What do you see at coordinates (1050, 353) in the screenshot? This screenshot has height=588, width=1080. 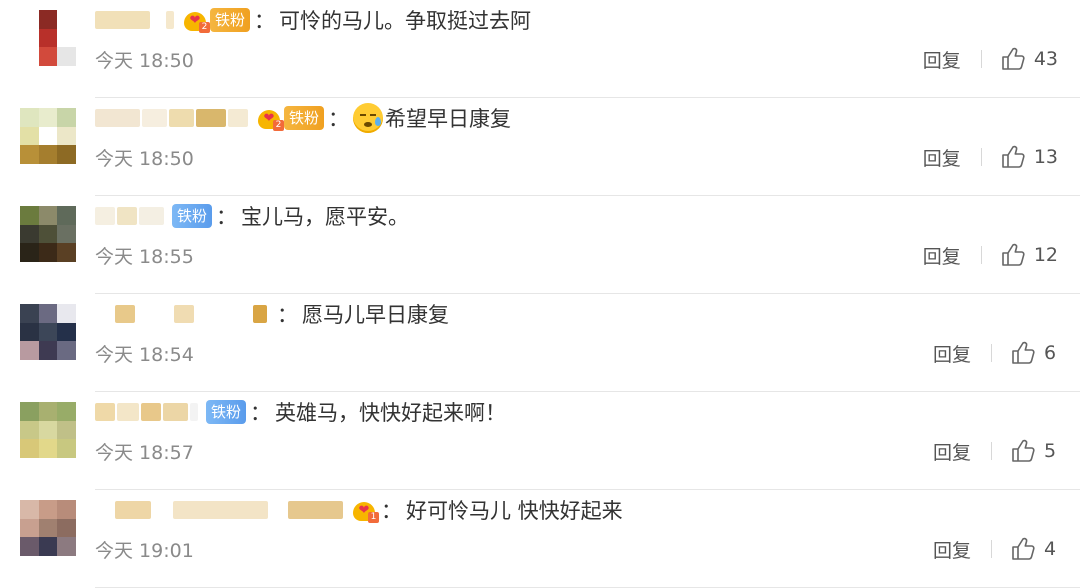 I see `like-count: 6` at bounding box center [1050, 353].